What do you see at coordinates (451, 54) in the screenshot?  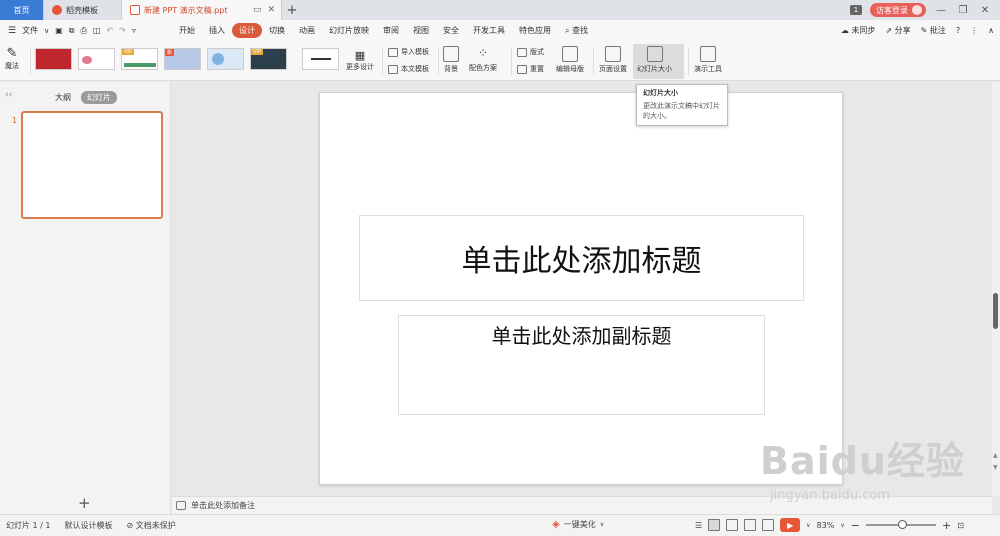 I see `background-icon` at bounding box center [451, 54].